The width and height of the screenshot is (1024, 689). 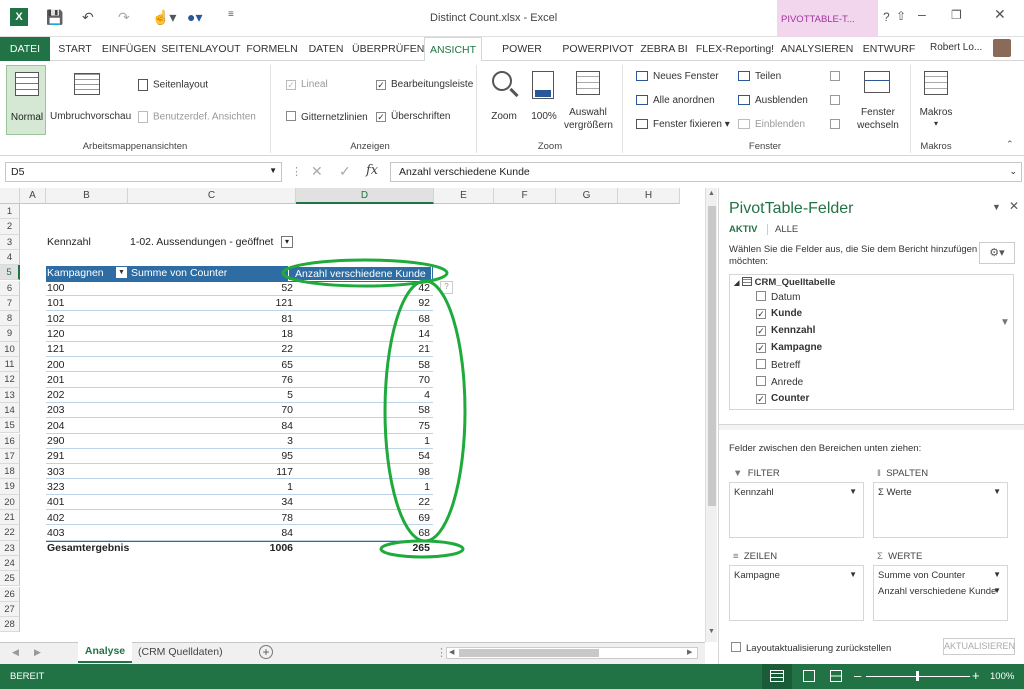 I want to click on zoom-out-icon: –, so click(x=857, y=675).